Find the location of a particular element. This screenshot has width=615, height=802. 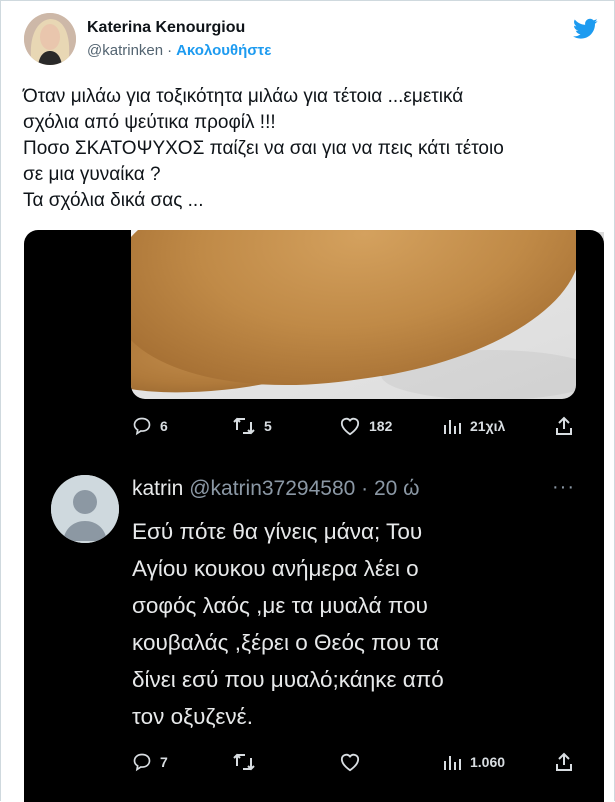

reply-author-name: katrin is located at coordinates (157, 488).